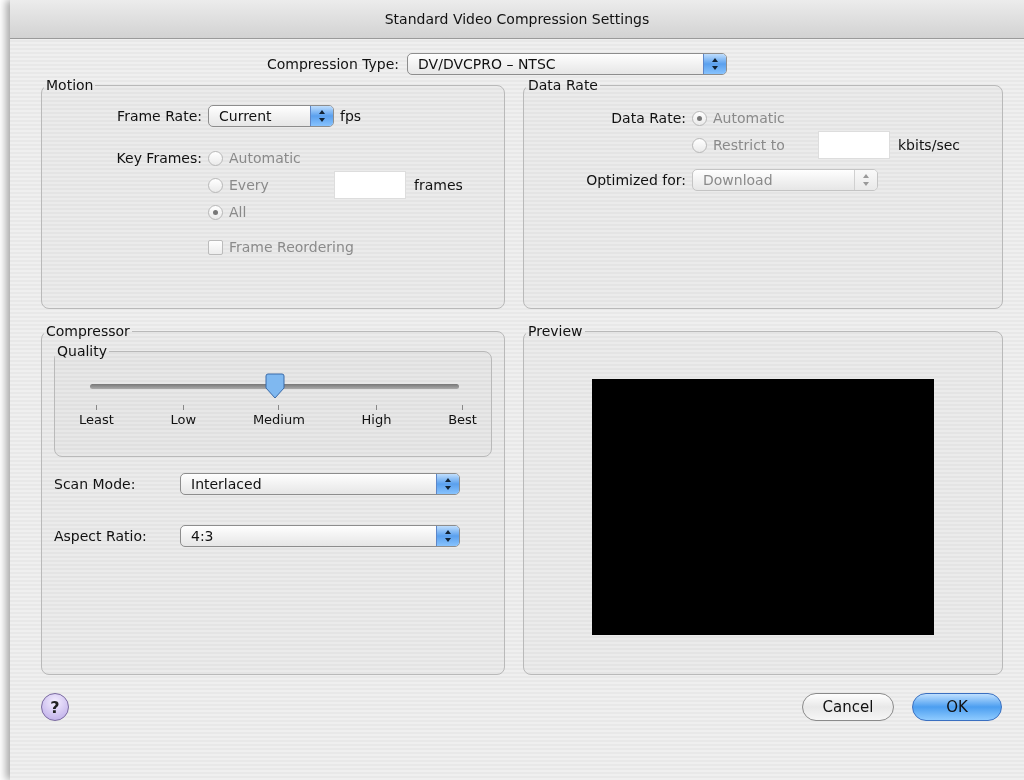  What do you see at coordinates (271, 116) in the screenshot?
I see `frame-rate-popup: Current` at bounding box center [271, 116].